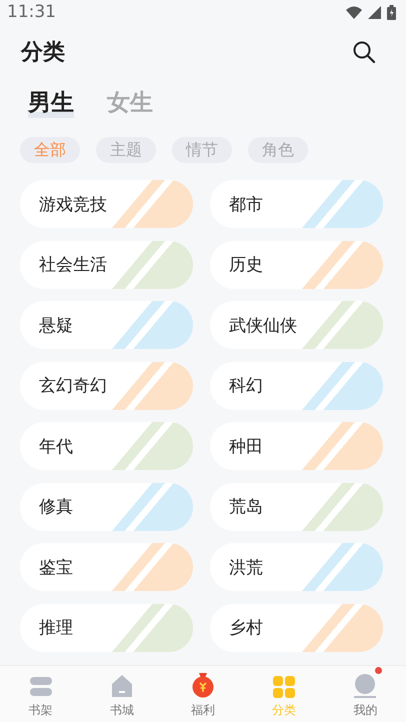 The height and width of the screenshot is (722, 406). Describe the element at coordinates (106, 628) in the screenshot. I see `category-card: 推理` at that location.